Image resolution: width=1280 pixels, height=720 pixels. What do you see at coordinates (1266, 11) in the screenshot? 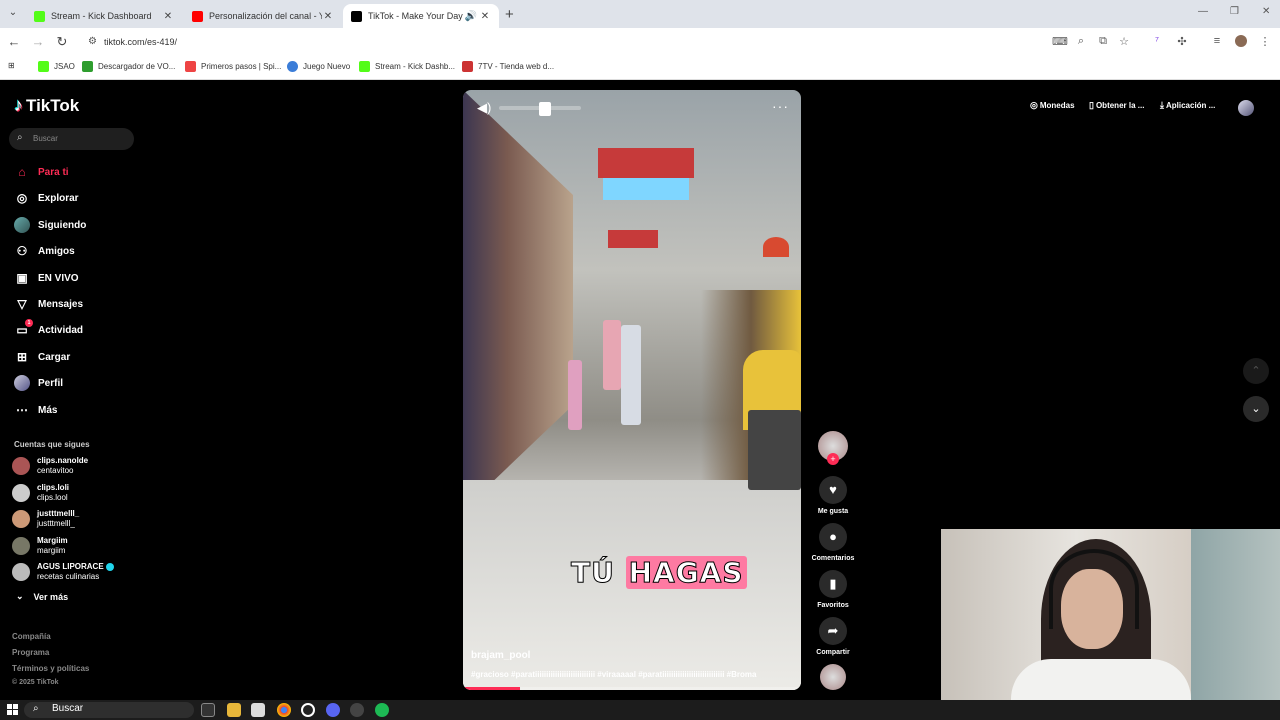
I see `close-window-icon: ✕` at bounding box center [1266, 11].